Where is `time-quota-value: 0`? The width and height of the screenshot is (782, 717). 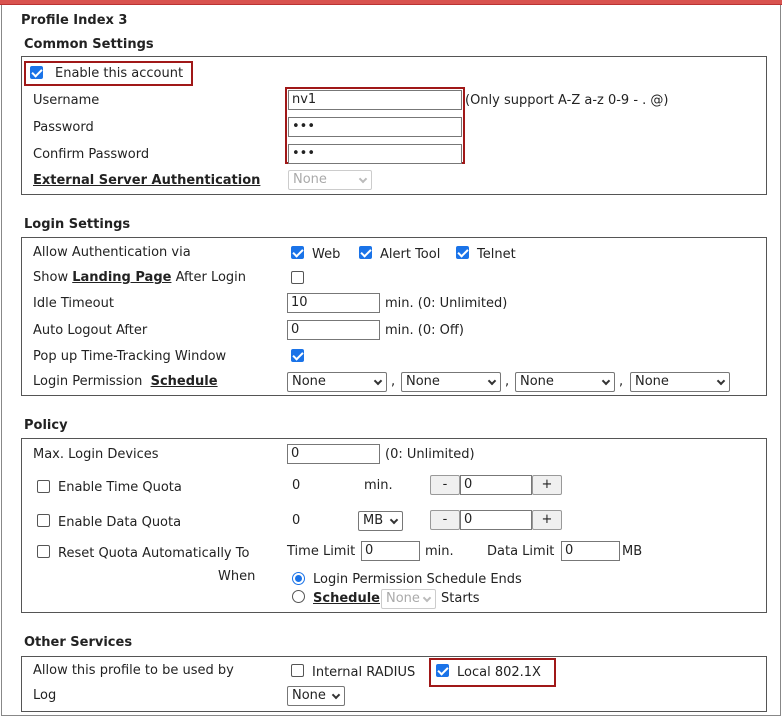
time-quota-value: 0 is located at coordinates (296, 485).